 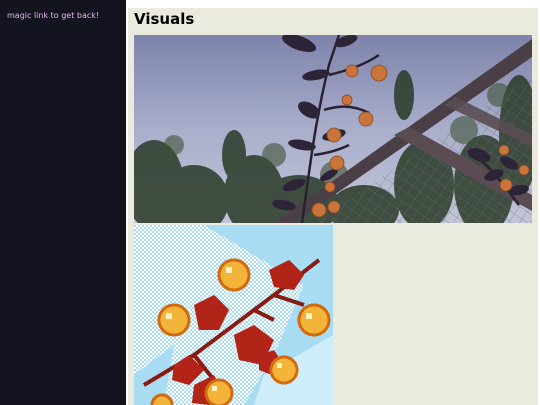 What do you see at coordinates (53, 15) in the screenshot?
I see `magic-link-back: magic link to get back!` at bounding box center [53, 15].